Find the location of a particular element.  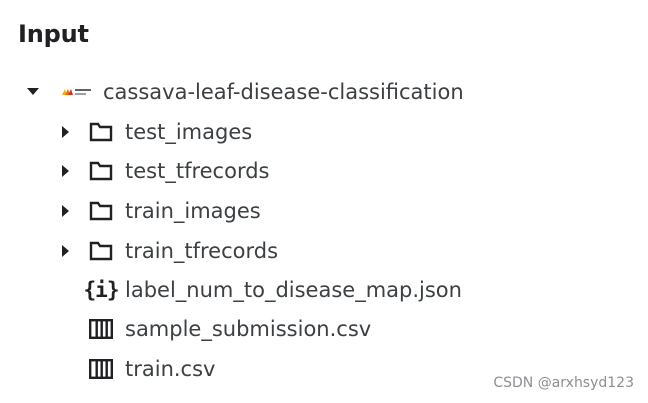

tree-item-train-tfrecords: train_tfrecords is located at coordinates (167, 251).